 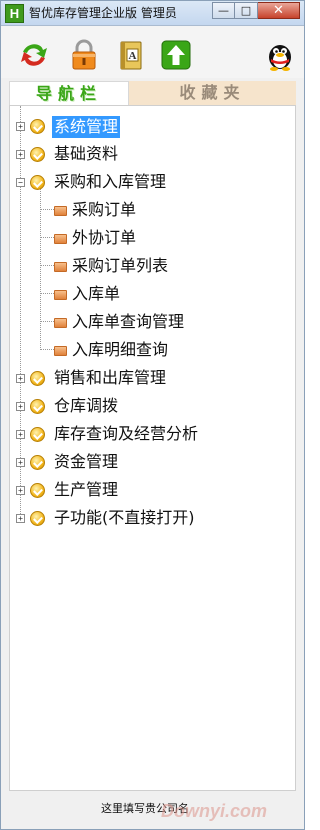 I want to click on tree-leaf-label: 采购订单, so click(x=104, y=209).